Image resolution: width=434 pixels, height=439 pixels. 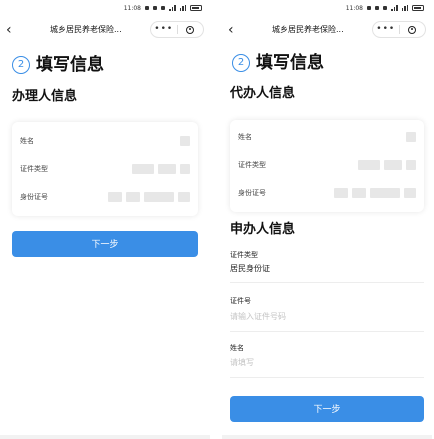 I want to click on doc-number-input, so click(x=323, y=316).